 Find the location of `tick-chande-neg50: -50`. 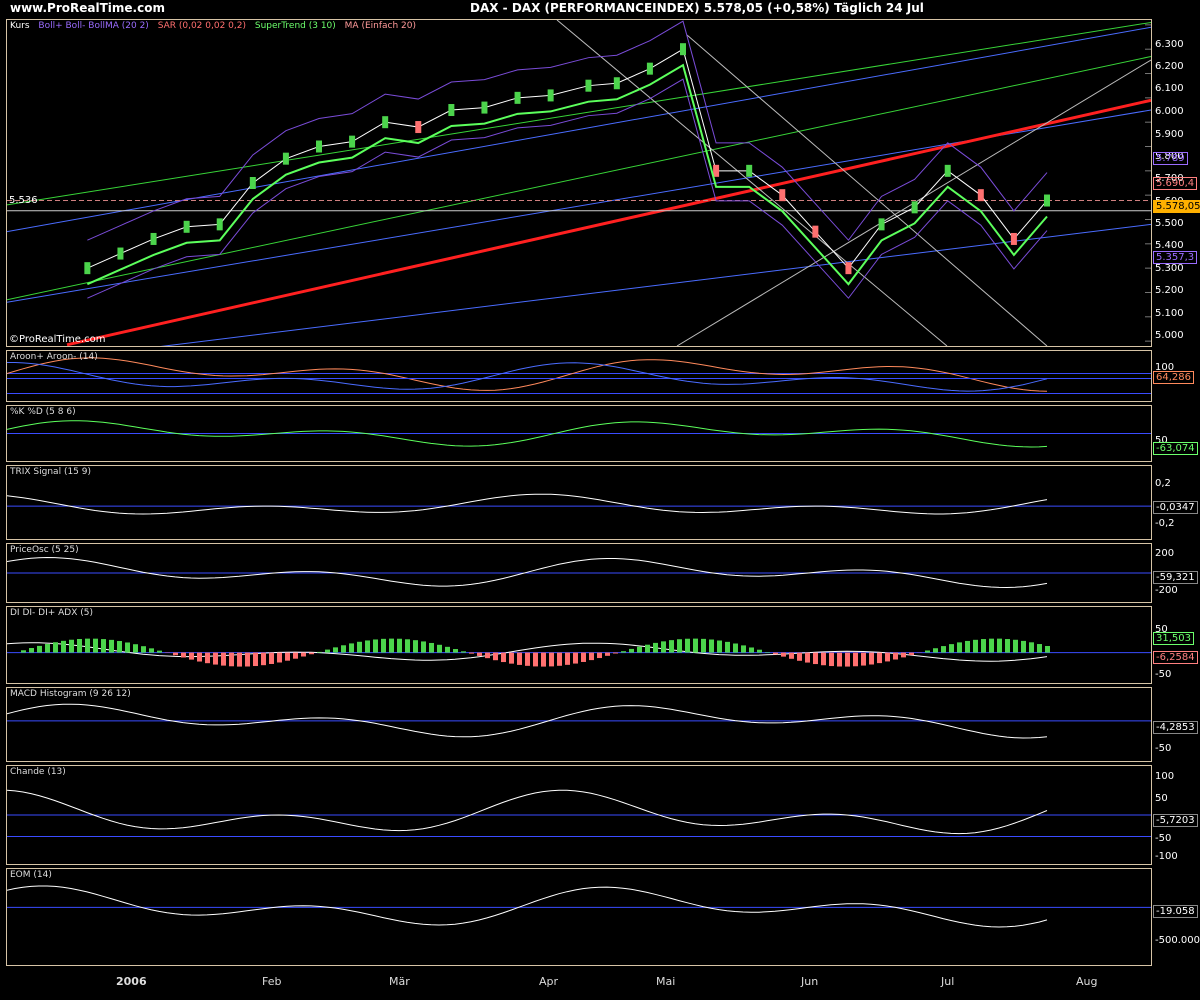

tick-chande-neg50: -50 is located at coordinates (1163, 838).